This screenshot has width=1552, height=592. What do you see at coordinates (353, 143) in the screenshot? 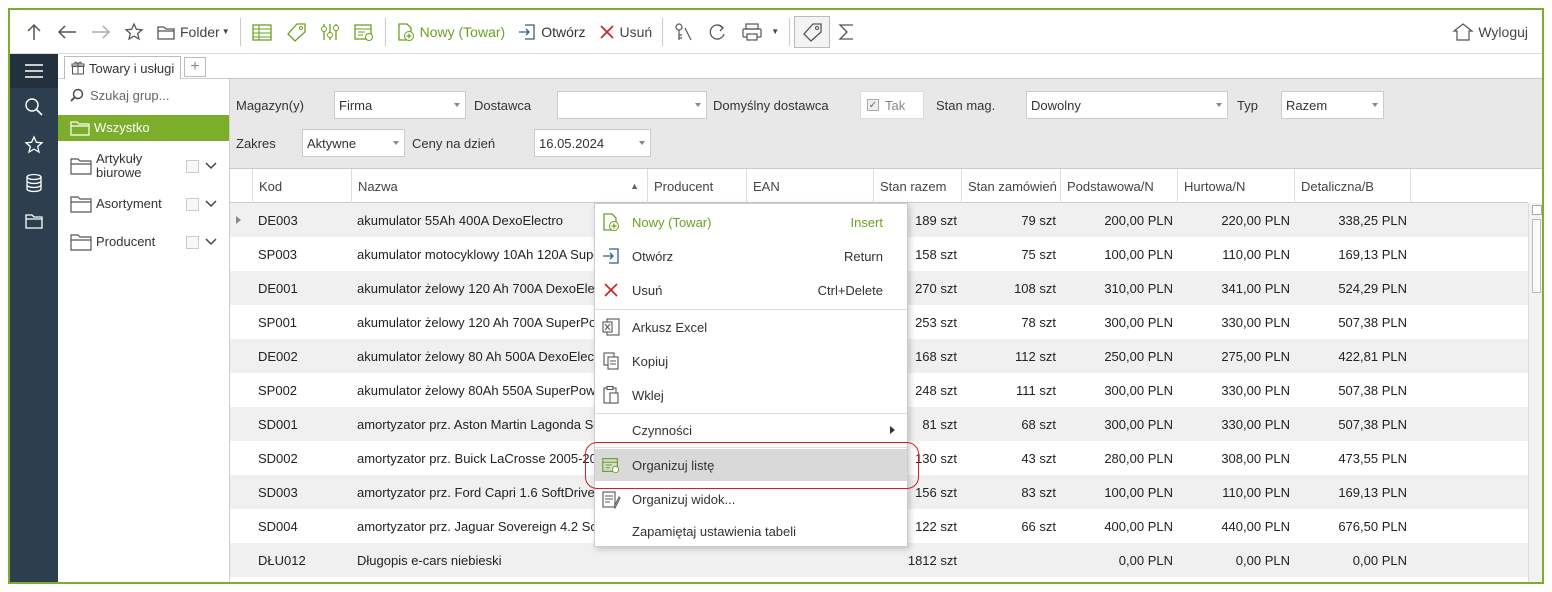
I see `zakres-select: Aktywne` at bounding box center [353, 143].